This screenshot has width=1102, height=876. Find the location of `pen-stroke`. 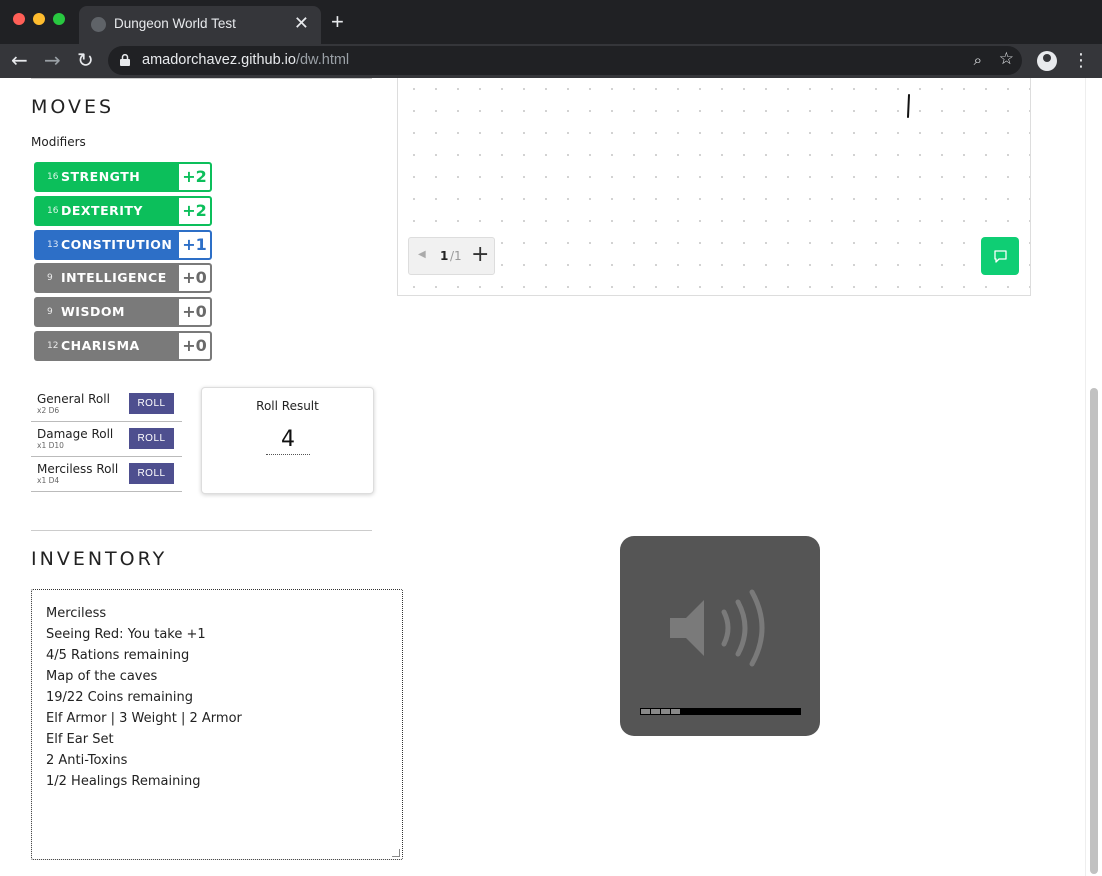

pen-stroke is located at coordinates (908, 106).